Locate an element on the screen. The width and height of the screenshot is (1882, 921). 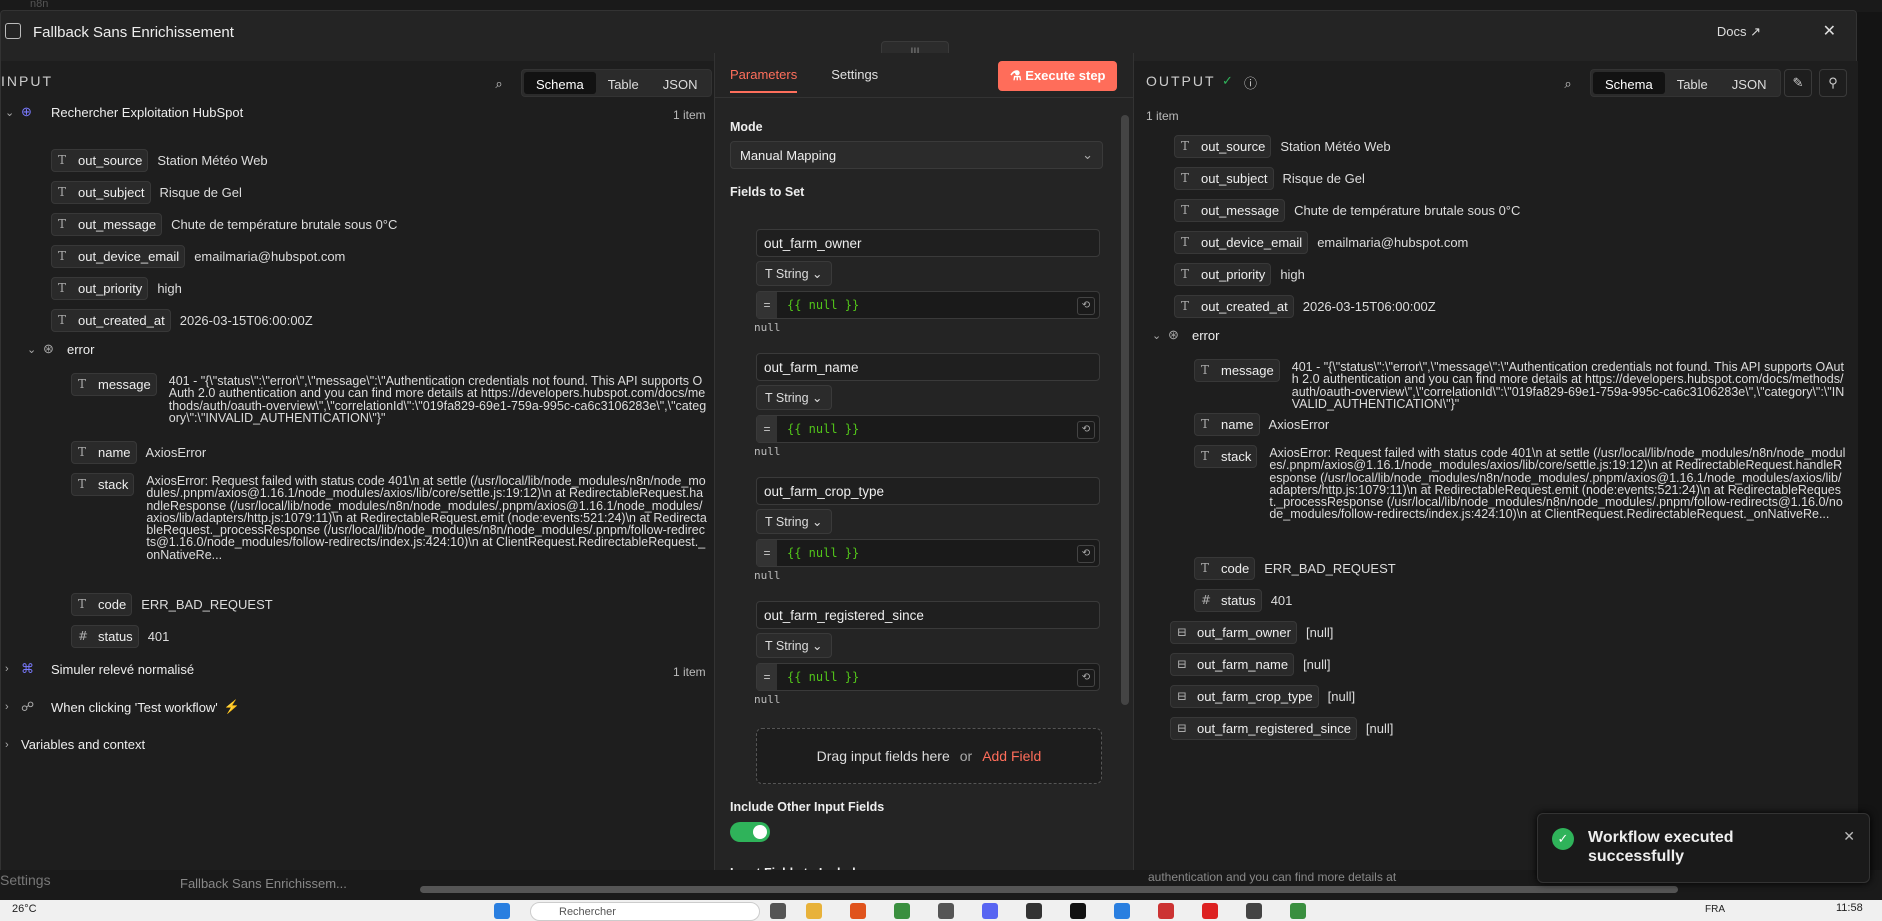
language-indicator: FRA is located at coordinates (1715, 909).